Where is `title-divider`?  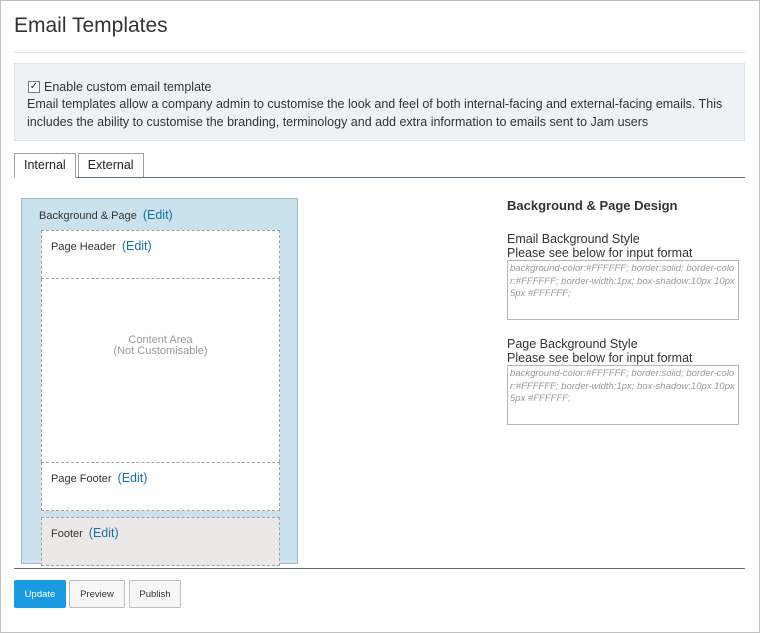
title-divider is located at coordinates (379, 52).